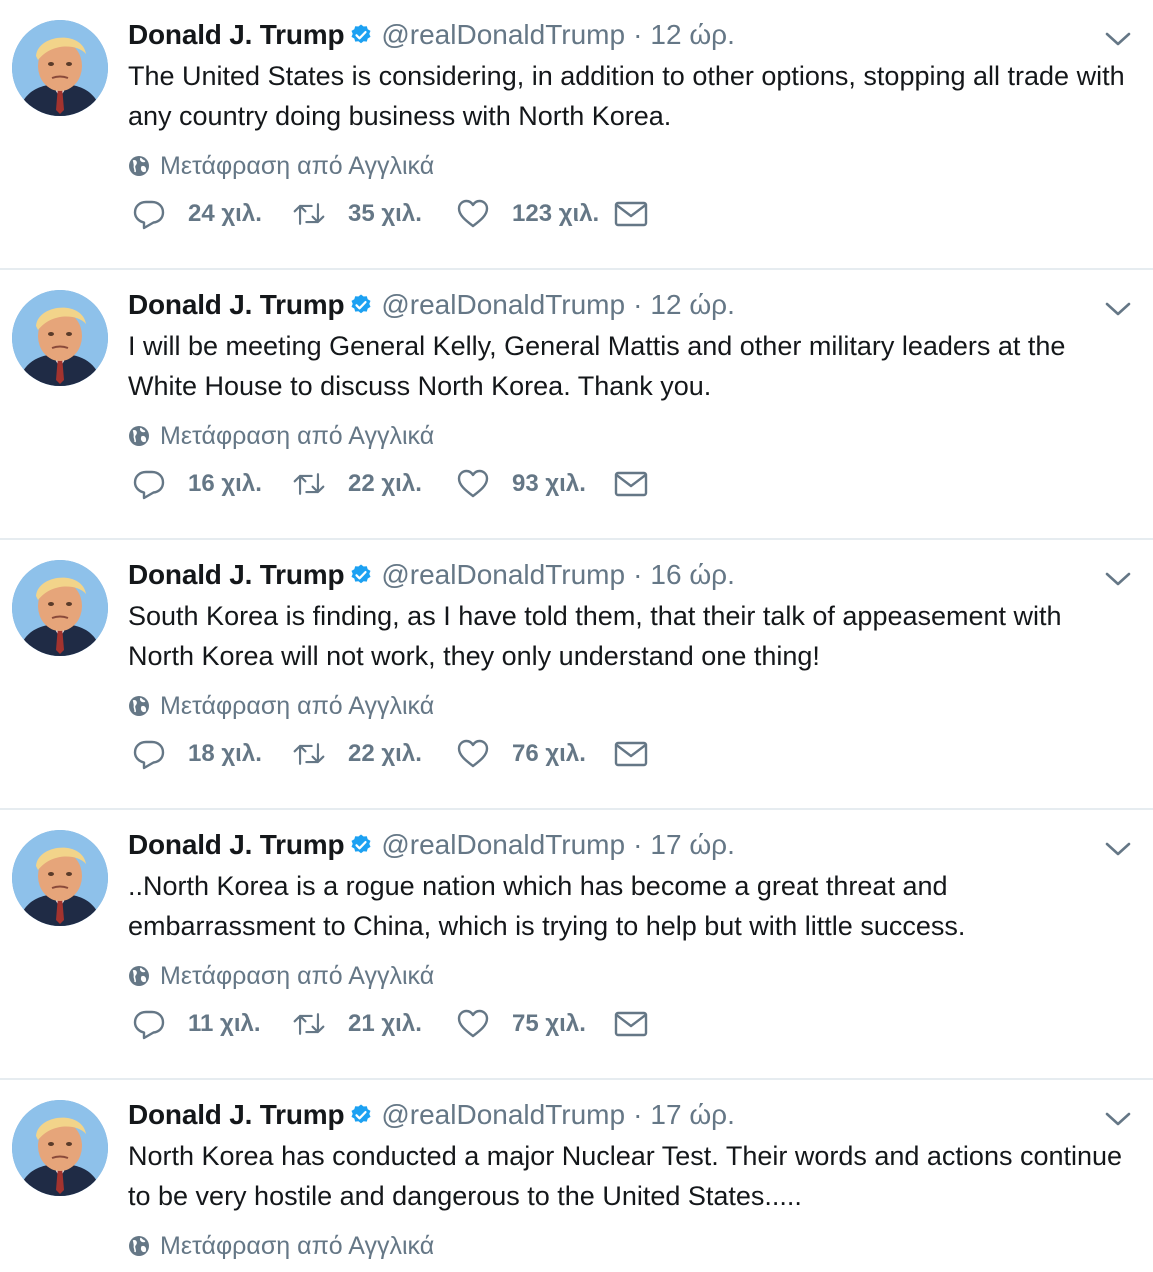 The height and width of the screenshot is (1272, 1153). Describe the element at coordinates (224, 1023) in the screenshot. I see `reply-count: 11 χιλ.` at that location.